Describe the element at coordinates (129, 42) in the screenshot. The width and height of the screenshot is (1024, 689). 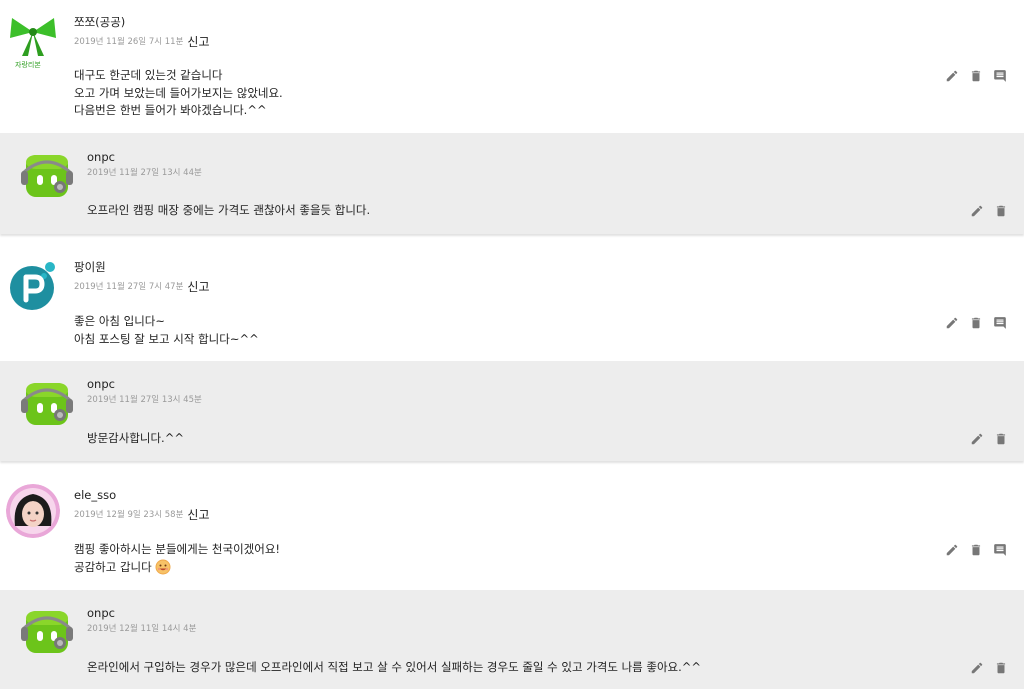
I see `date-text: 2019년 11월 26일 7시 11분` at that location.